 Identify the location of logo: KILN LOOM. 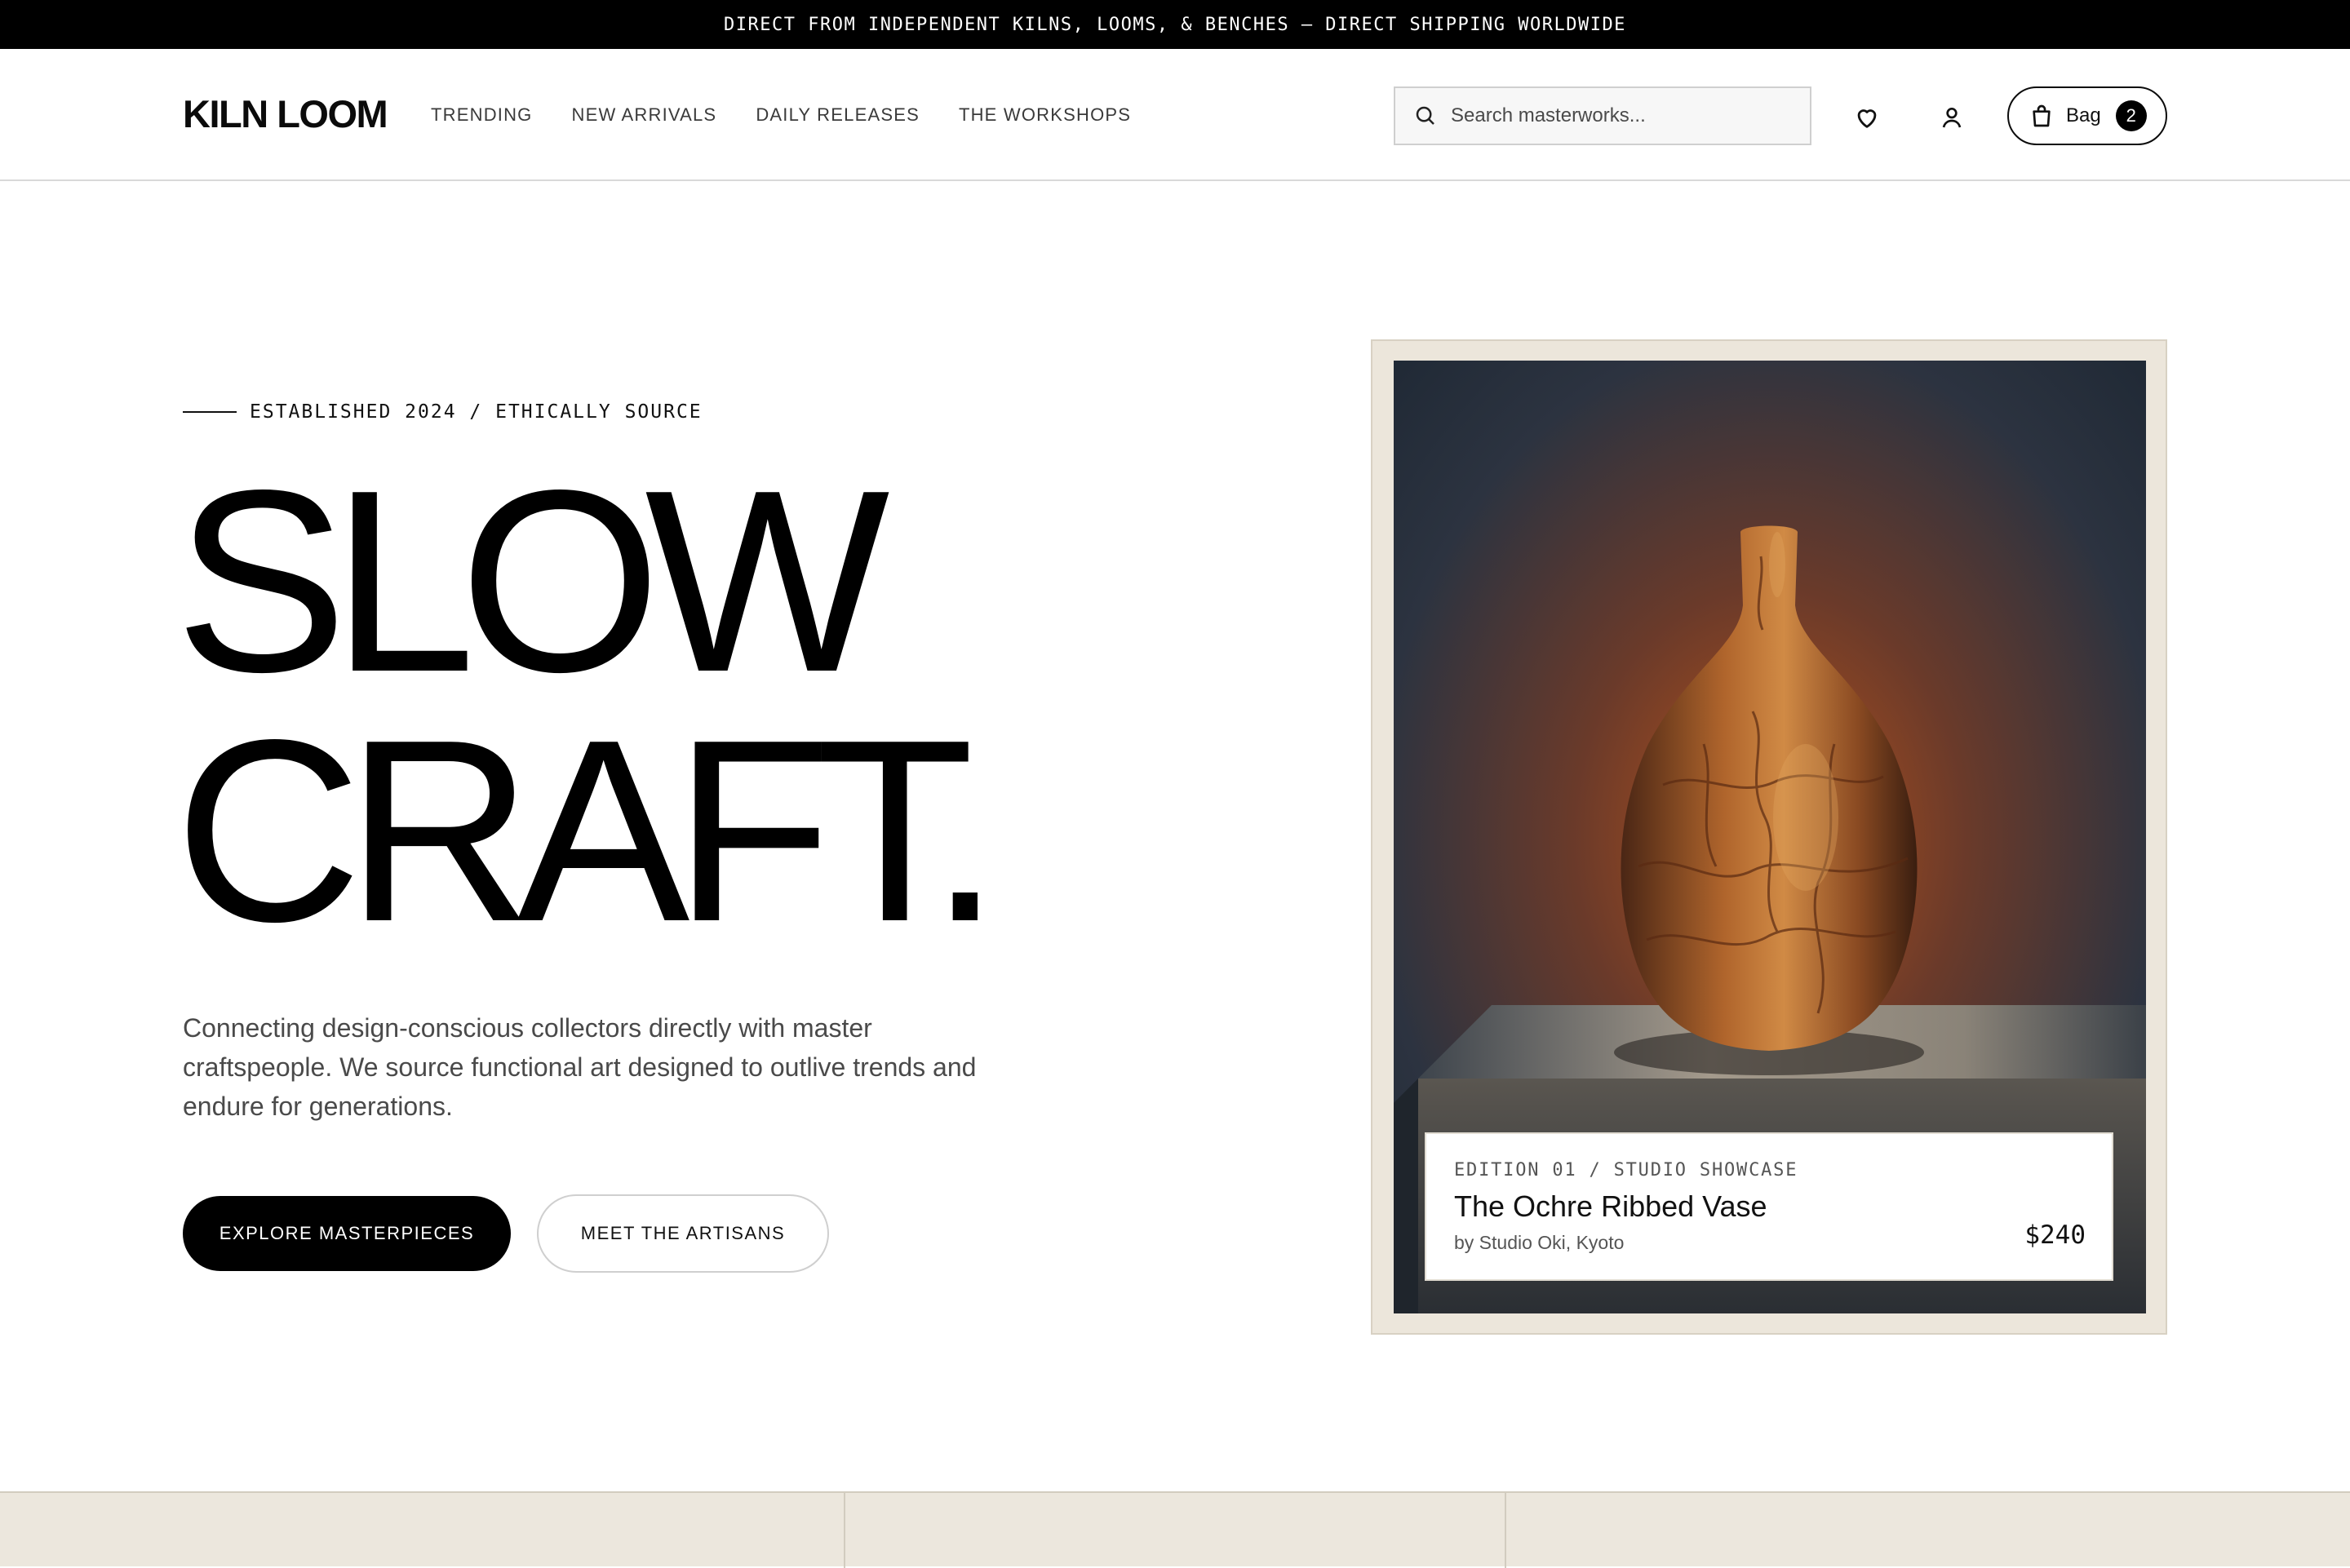
(285, 113).